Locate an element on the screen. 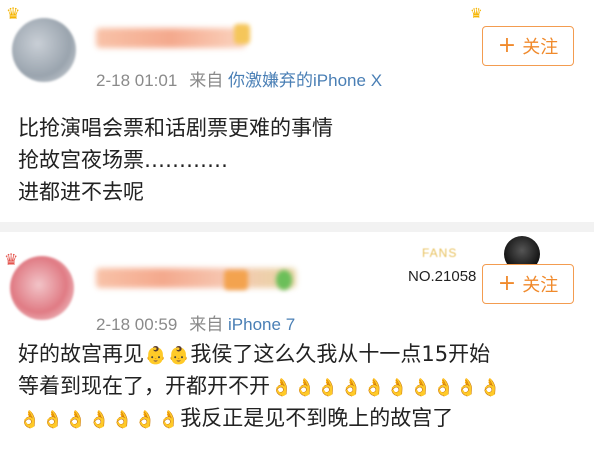  post-line: 好的故宫再见👶 👶我侯了这么久我从十一点15开始 is located at coordinates (260, 354).